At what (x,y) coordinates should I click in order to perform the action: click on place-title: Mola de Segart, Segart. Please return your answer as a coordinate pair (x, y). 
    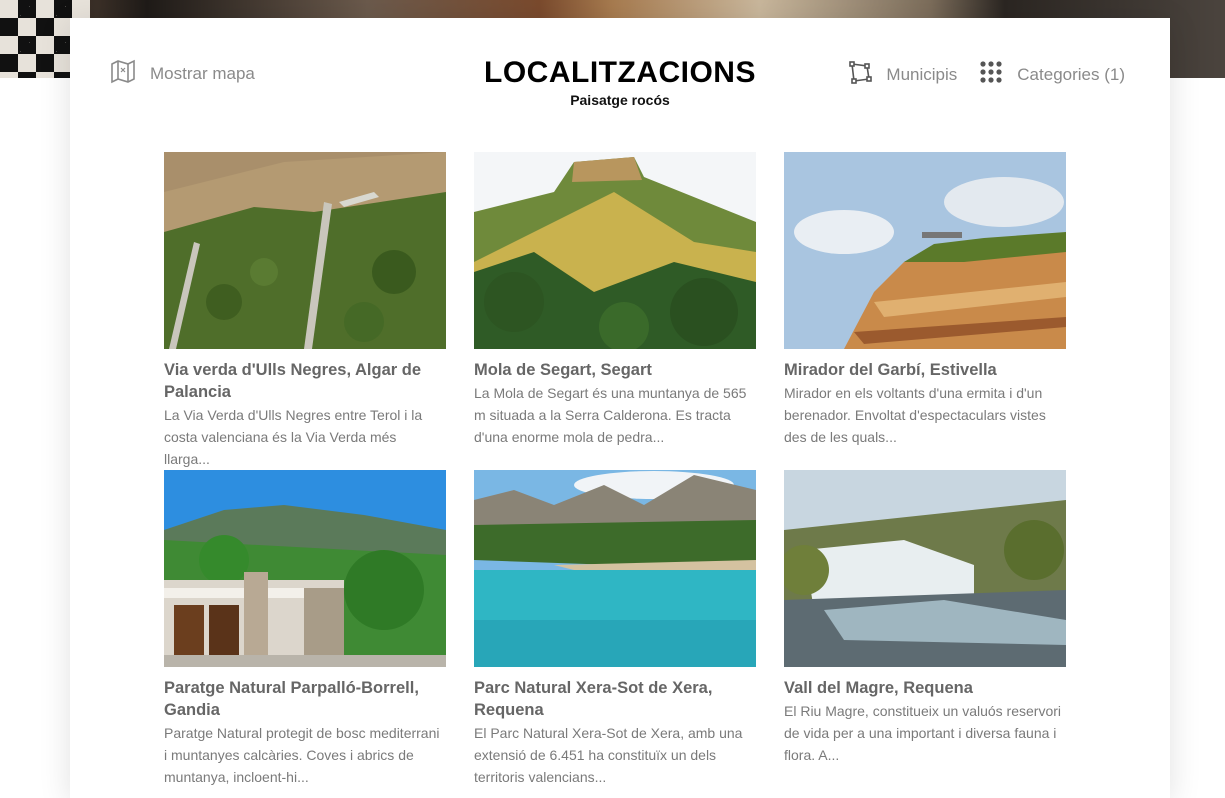
    Looking at the image, I should click on (615, 370).